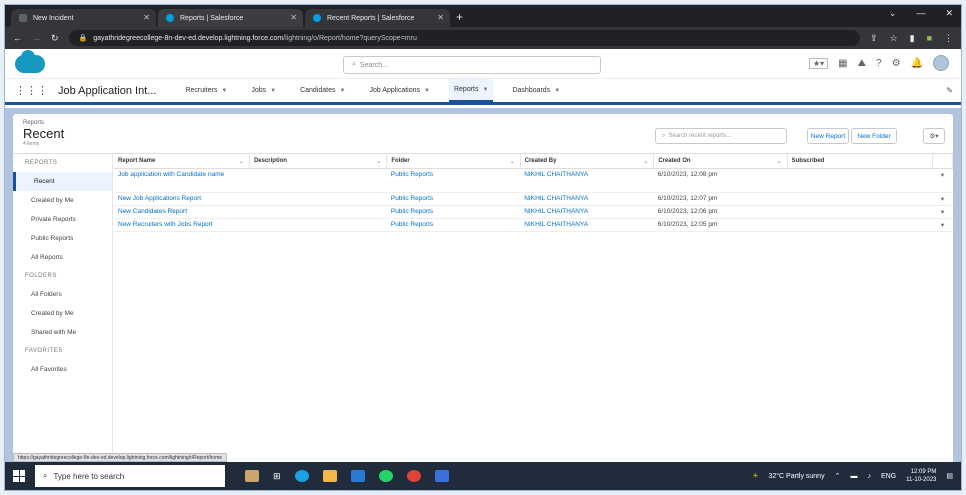 The width and height of the screenshot is (966, 495). I want to click on favorites-icon: ★▾, so click(818, 63).